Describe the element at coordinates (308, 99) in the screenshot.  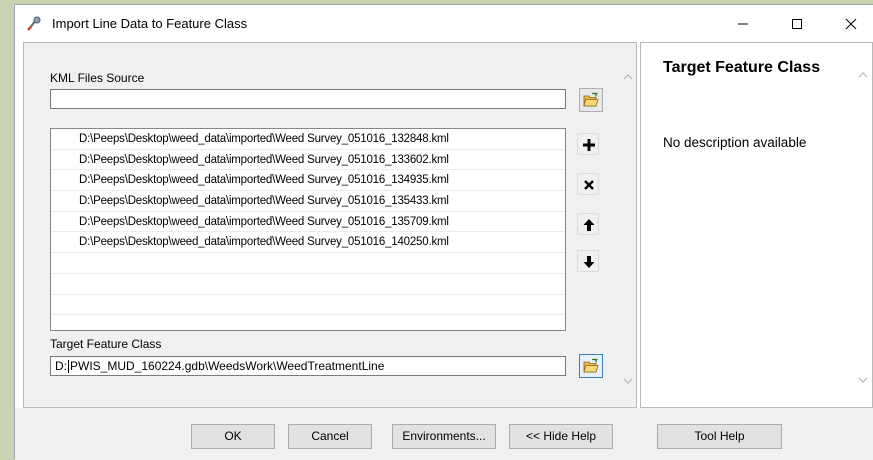
I see `kml-source-input` at that location.